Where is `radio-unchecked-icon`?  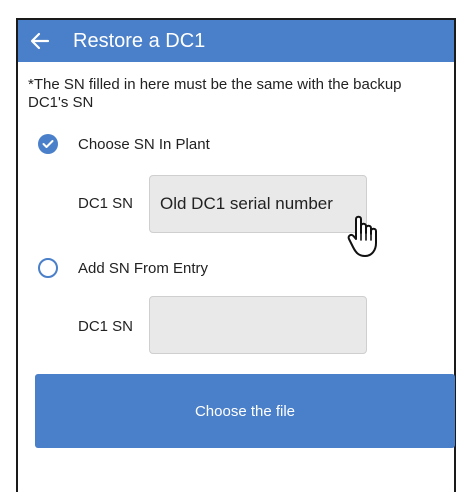
radio-unchecked-icon is located at coordinates (48, 268).